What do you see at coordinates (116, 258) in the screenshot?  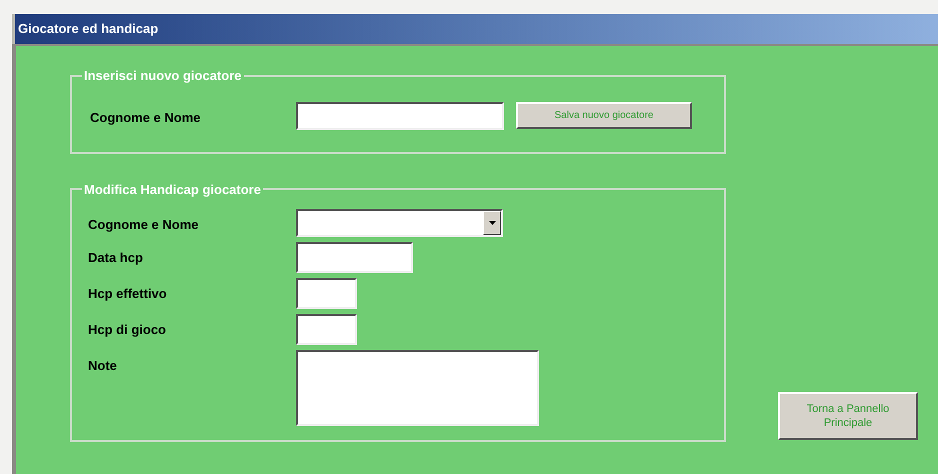 I see `field-label: Data hcp` at bounding box center [116, 258].